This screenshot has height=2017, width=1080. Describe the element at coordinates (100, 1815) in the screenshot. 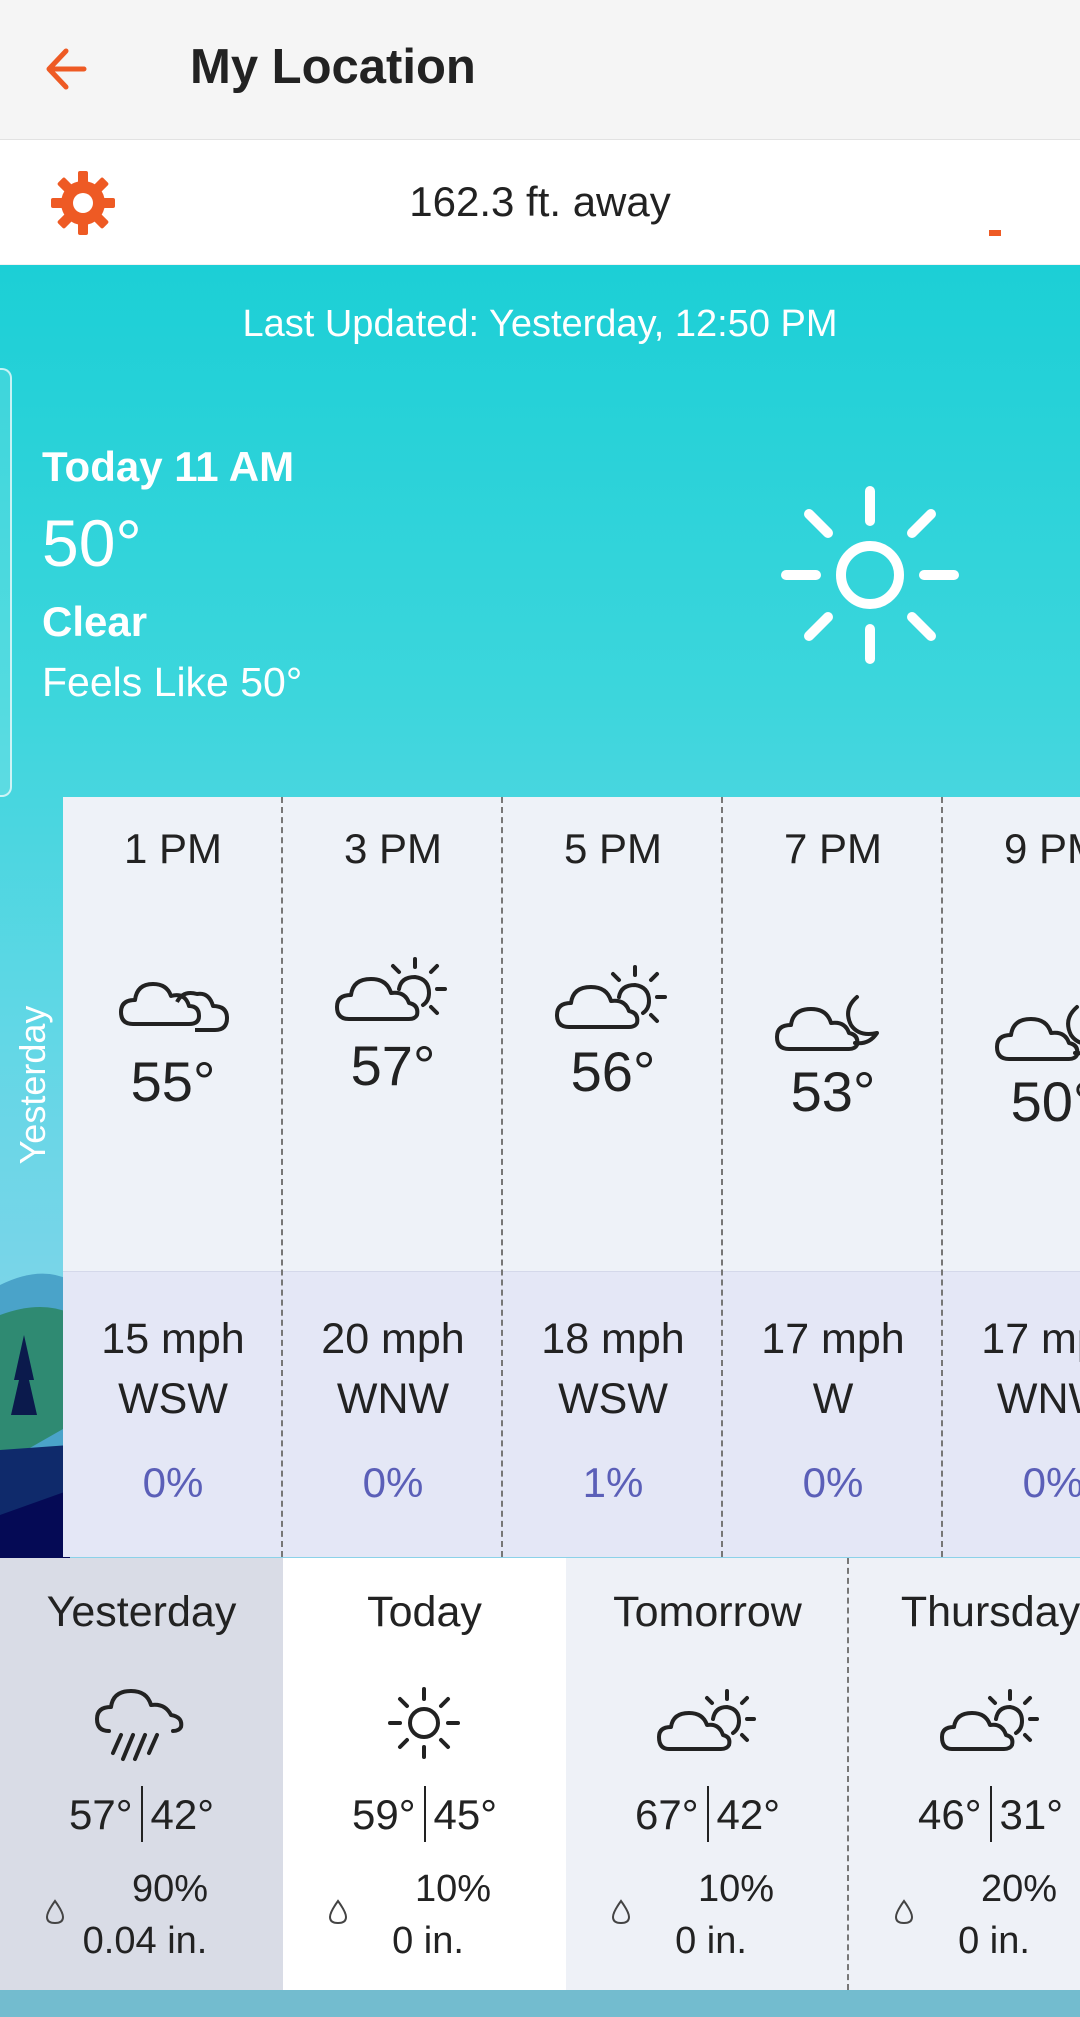

I see `high-temp: 57°` at that location.